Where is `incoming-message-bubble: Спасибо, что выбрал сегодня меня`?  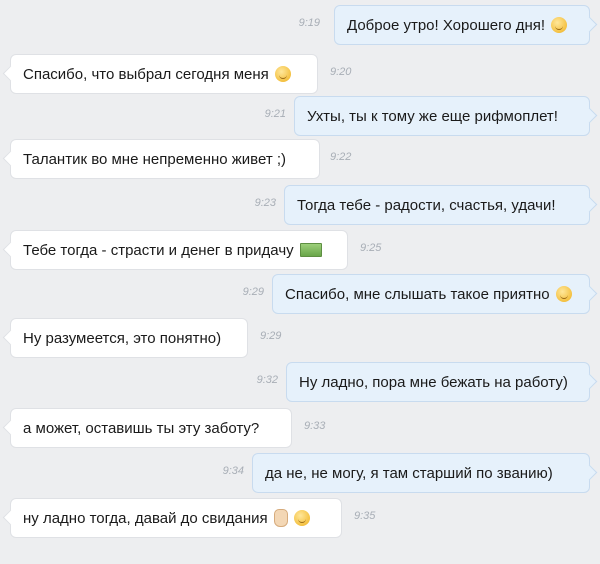 incoming-message-bubble: Спасибо, что выбрал сегодня меня is located at coordinates (164, 74).